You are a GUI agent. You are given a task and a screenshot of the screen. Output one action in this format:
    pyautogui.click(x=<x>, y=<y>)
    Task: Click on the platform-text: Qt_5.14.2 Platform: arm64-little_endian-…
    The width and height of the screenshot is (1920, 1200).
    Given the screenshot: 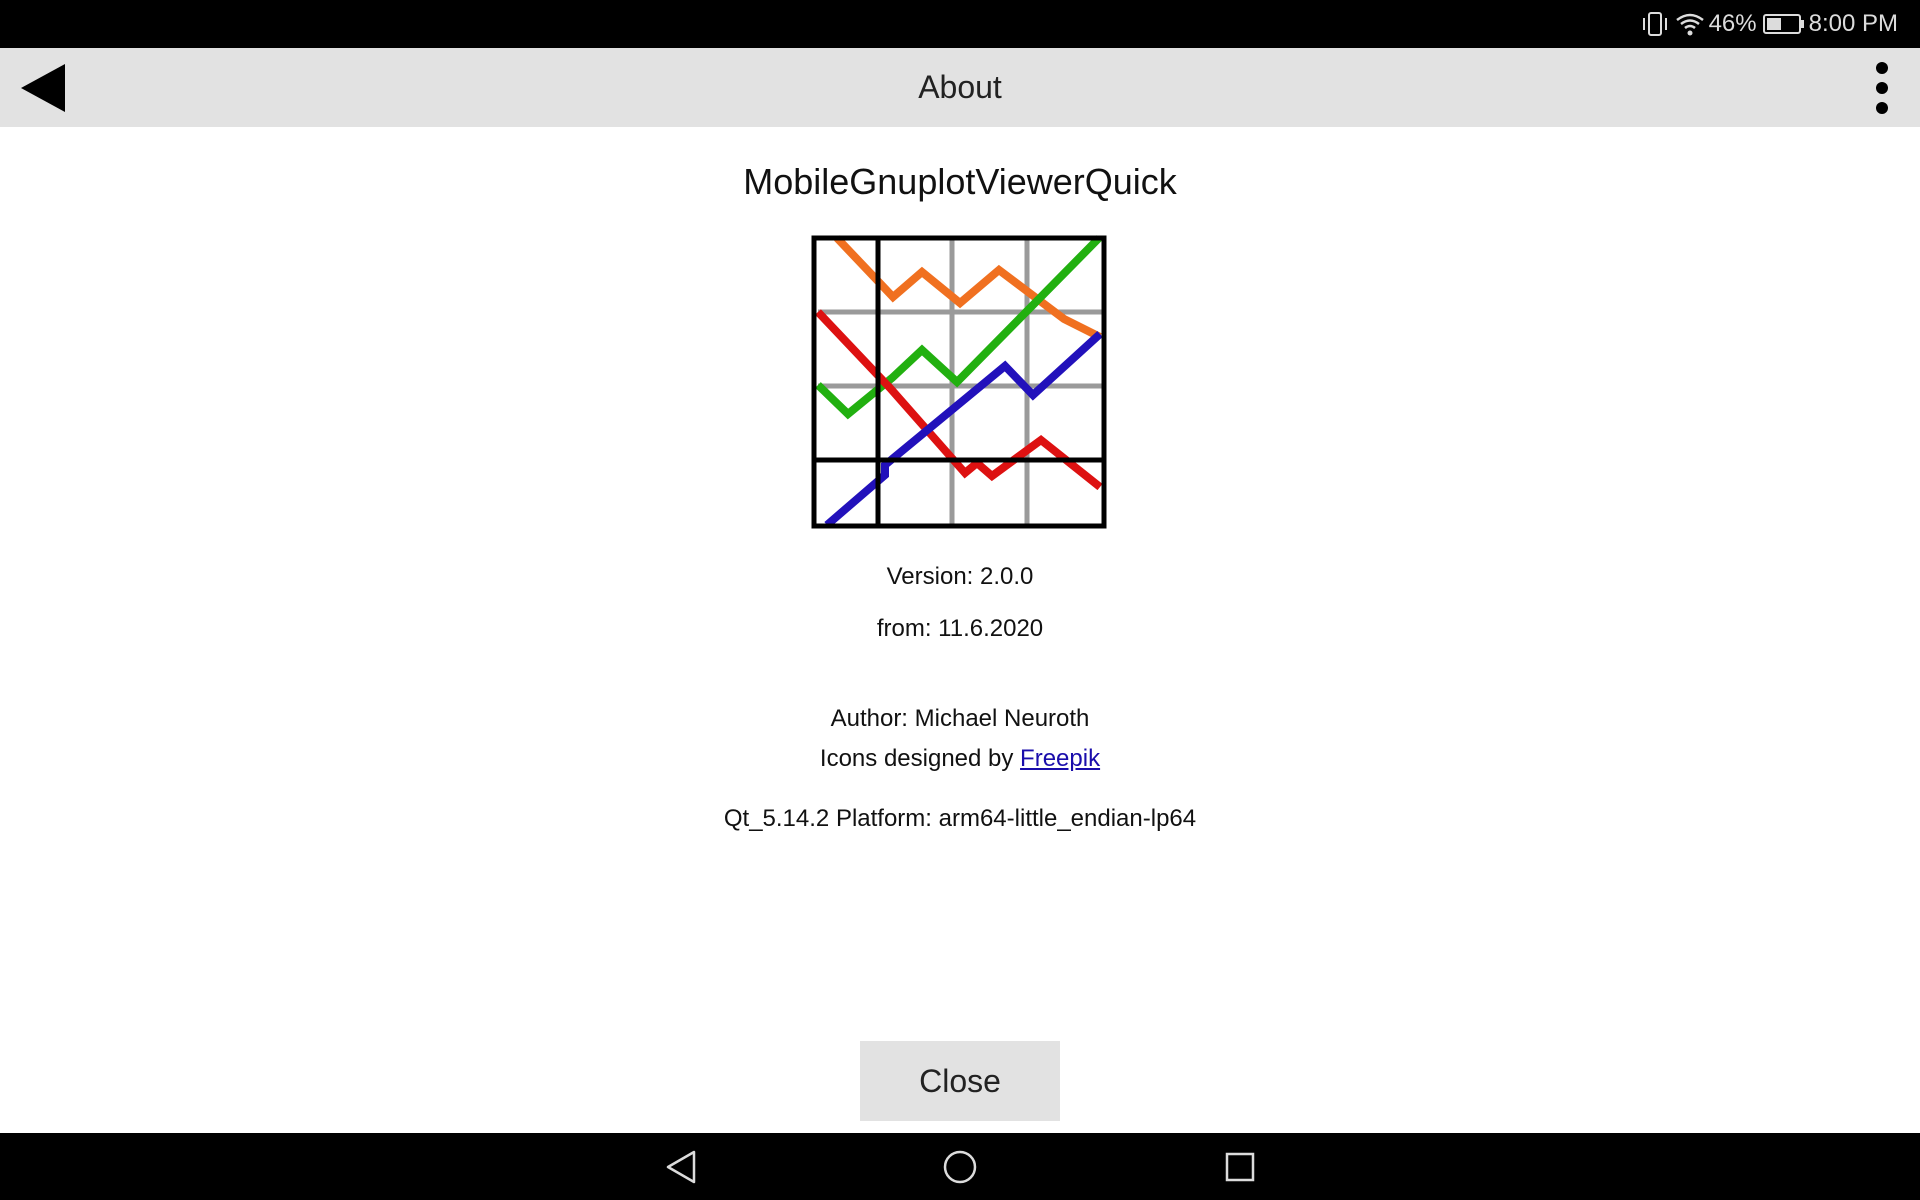 What is the action you would take?
    pyautogui.click(x=960, y=818)
    